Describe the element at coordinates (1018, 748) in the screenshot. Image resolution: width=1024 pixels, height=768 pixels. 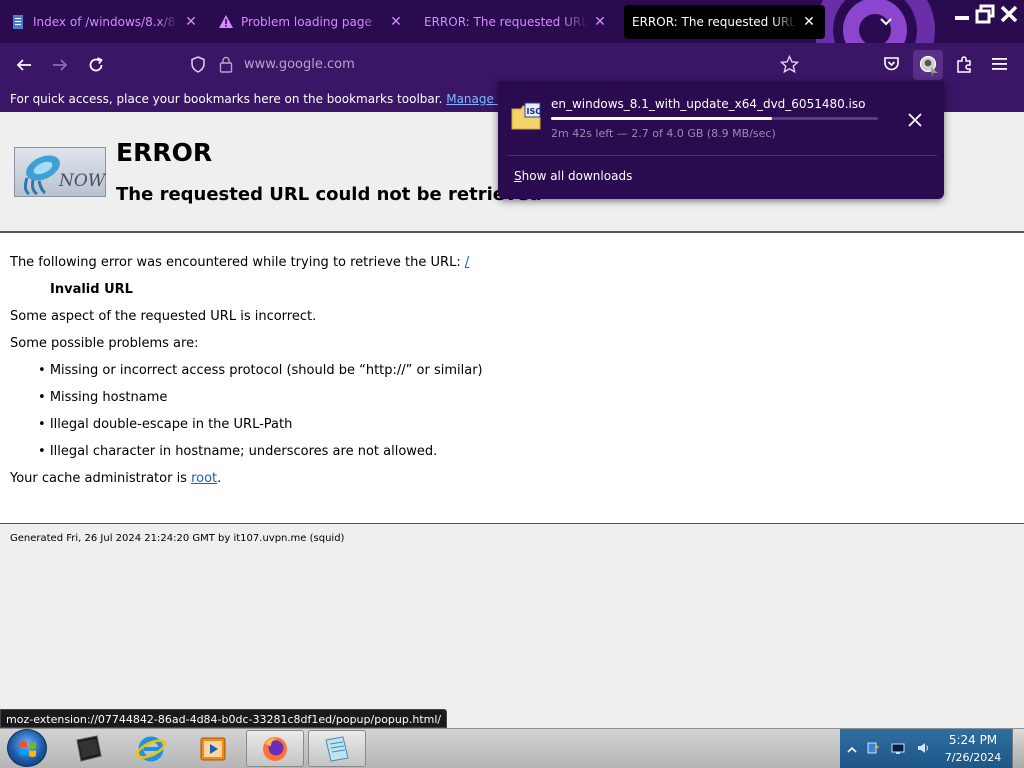
I see `show-desktop-button` at that location.